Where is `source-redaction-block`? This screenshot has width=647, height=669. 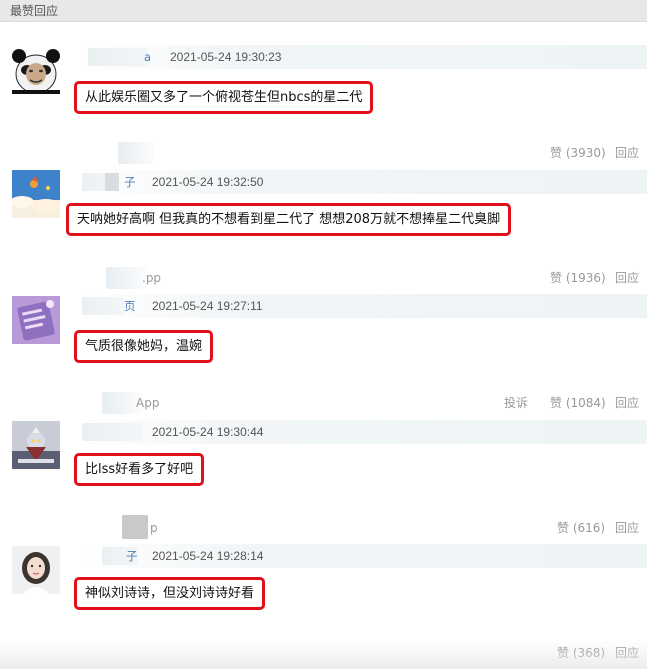 source-redaction-block is located at coordinates (135, 527).